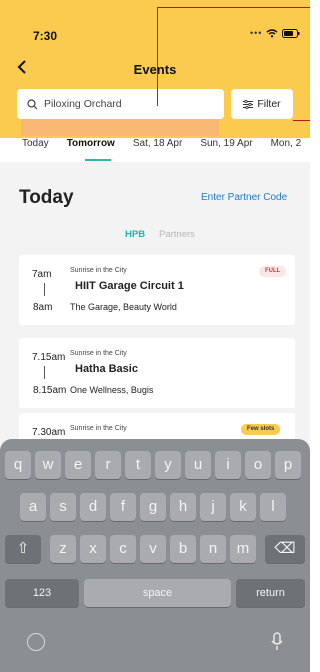  Describe the element at coordinates (273, 271) in the screenshot. I see `status-badge: FULL` at that location.